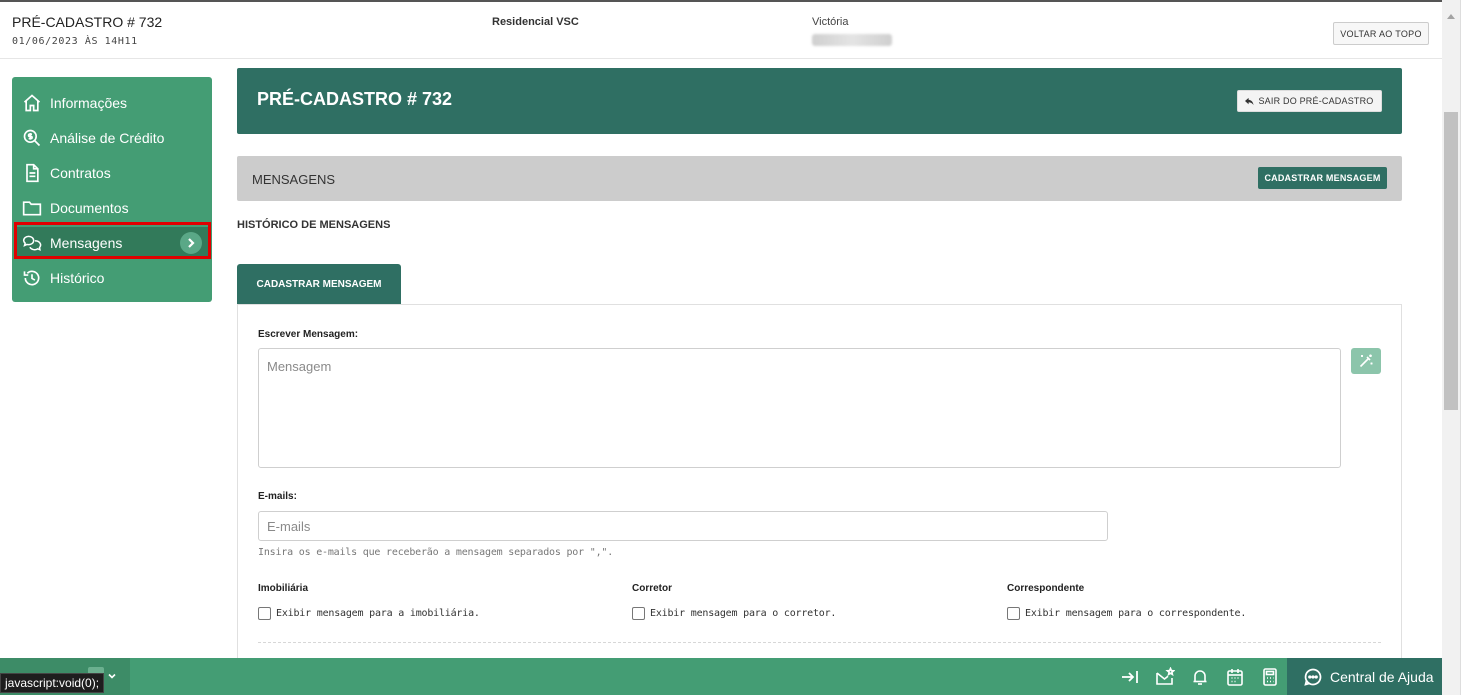 The height and width of the screenshot is (695, 1466). Describe the element at coordinates (112, 277) in the screenshot. I see `sidebar-item-historico: Histórico` at that location.